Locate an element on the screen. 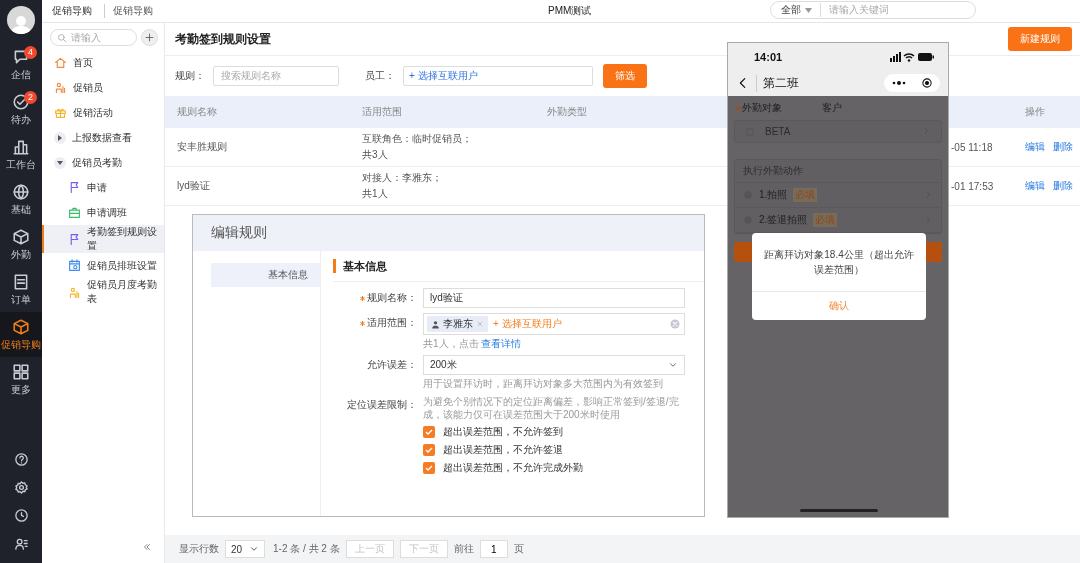  page-title: 考勤签到规则设置 is located at coordinates (223, 39).